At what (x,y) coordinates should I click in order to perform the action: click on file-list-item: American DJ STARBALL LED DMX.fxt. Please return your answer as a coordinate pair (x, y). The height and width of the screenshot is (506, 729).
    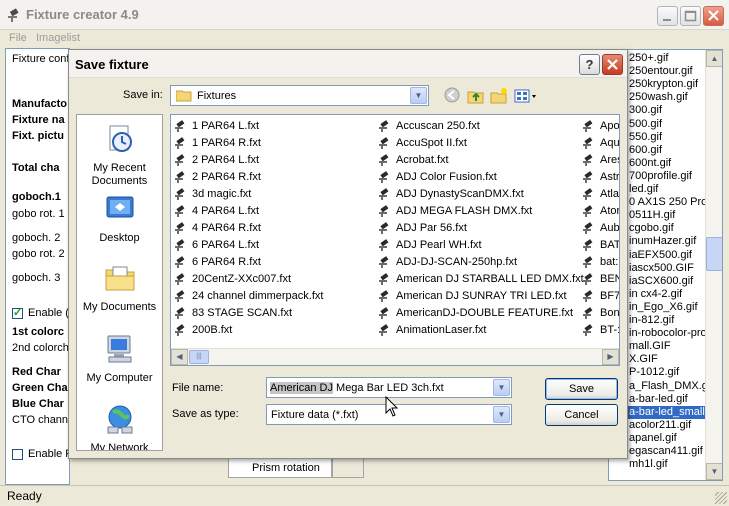
    Looking at the image, I should click on (480, 279).